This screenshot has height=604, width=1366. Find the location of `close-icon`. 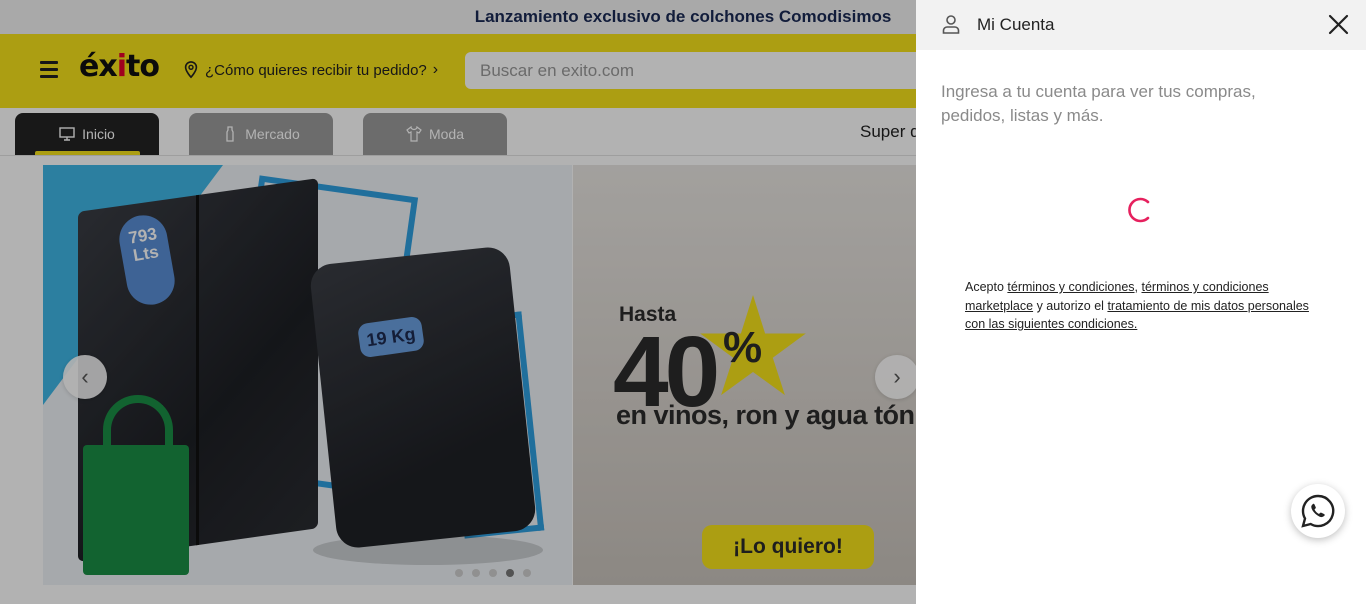

close-icon is located at coordinates (1338, 24).